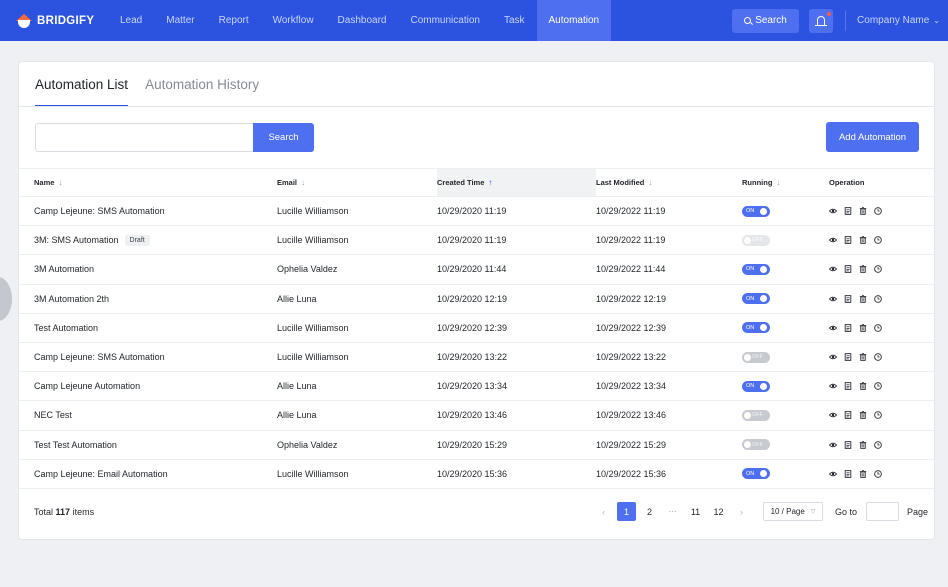 This screenshot has height=587, width=948. What do you see at coordinates (516, 182) in the screenshot?
I see `header-created-time: Created Time ↑` at bounding box center [516, 182].